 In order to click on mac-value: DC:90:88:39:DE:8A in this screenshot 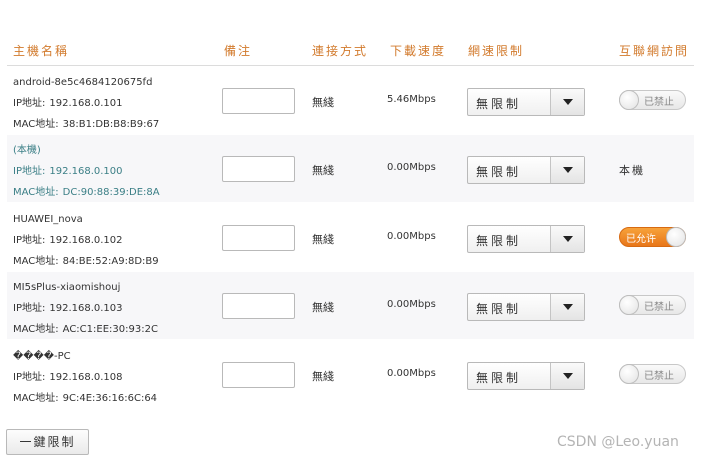, I will do `click(111, 192)`.